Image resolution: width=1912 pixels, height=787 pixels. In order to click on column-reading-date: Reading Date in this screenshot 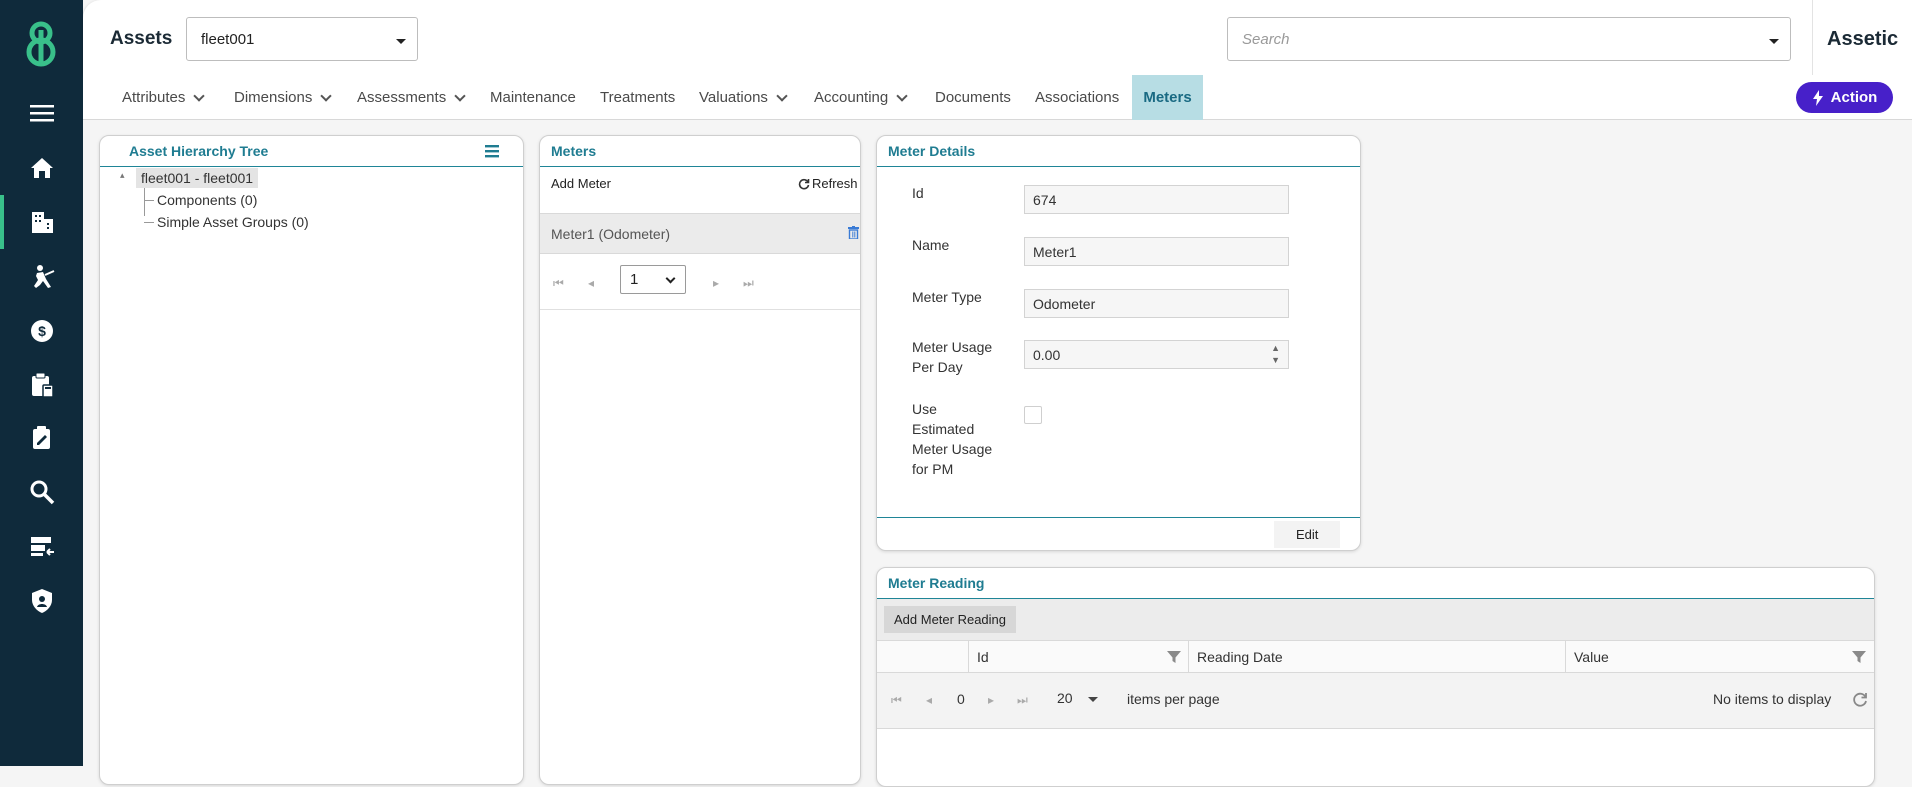, I will do `click(1376, 657)`.